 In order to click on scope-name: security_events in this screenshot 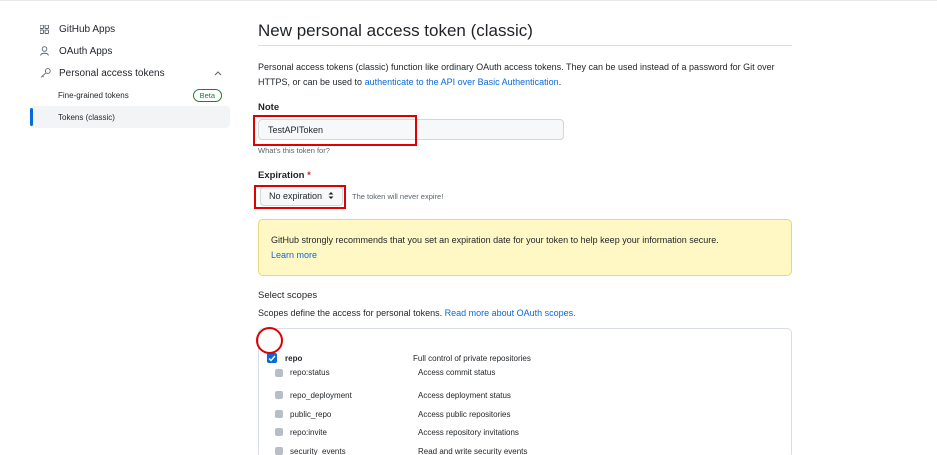, I will do `click(318, 450)`.